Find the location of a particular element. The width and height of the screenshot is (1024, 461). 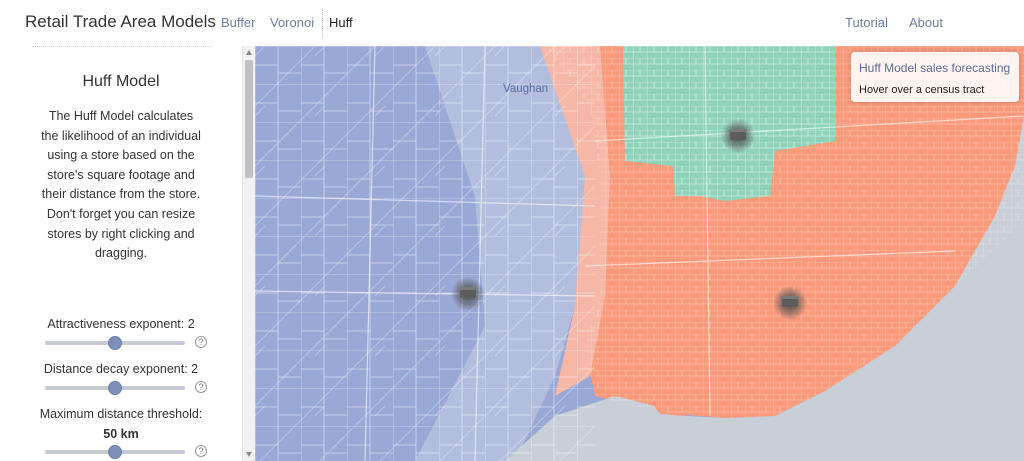

attractiveness-slider is located at coordinates (115, 343).